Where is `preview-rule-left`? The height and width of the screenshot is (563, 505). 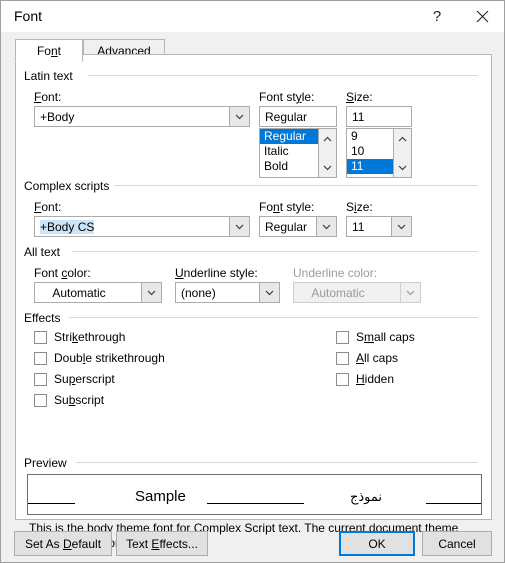
preview-rule-left is located at coordinates (51, 503).